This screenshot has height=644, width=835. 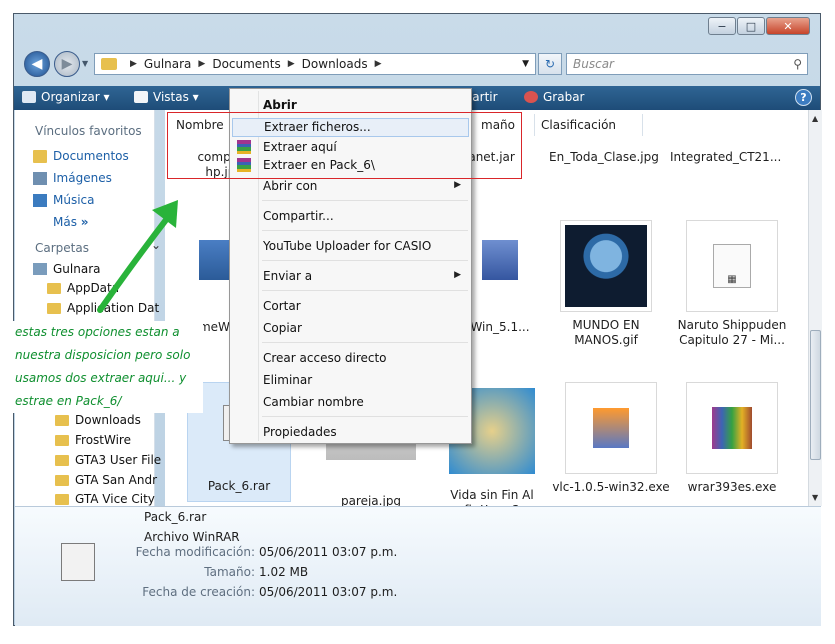 I want to click on maximize-button: □, so click(x=751, y=26).